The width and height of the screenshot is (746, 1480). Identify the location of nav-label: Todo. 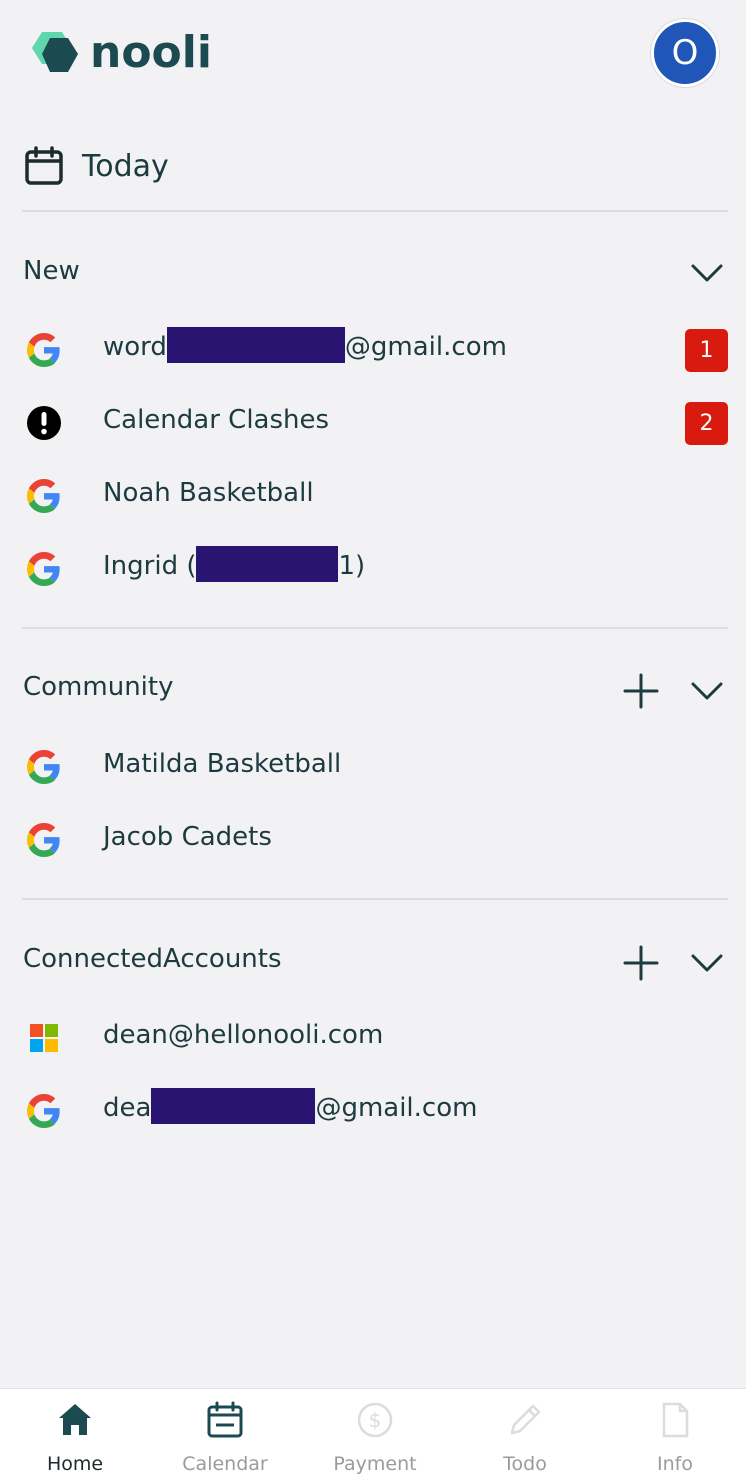
(525, 1464).